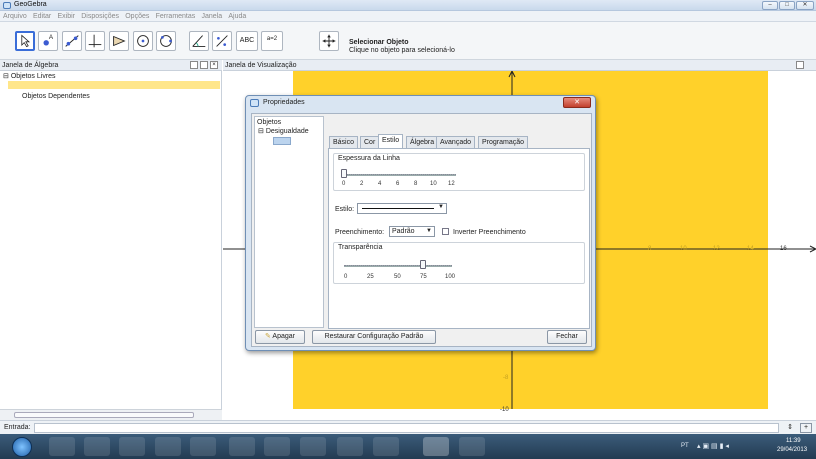 This screenshot has height=459, width=816. Describe the element at coordinates (577, 102) in the screenshot. I see `dialog-close-icon: ✕` at that location.